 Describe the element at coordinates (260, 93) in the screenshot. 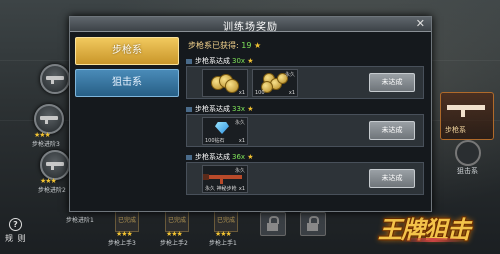

I see `item-caption: 100` at that location.